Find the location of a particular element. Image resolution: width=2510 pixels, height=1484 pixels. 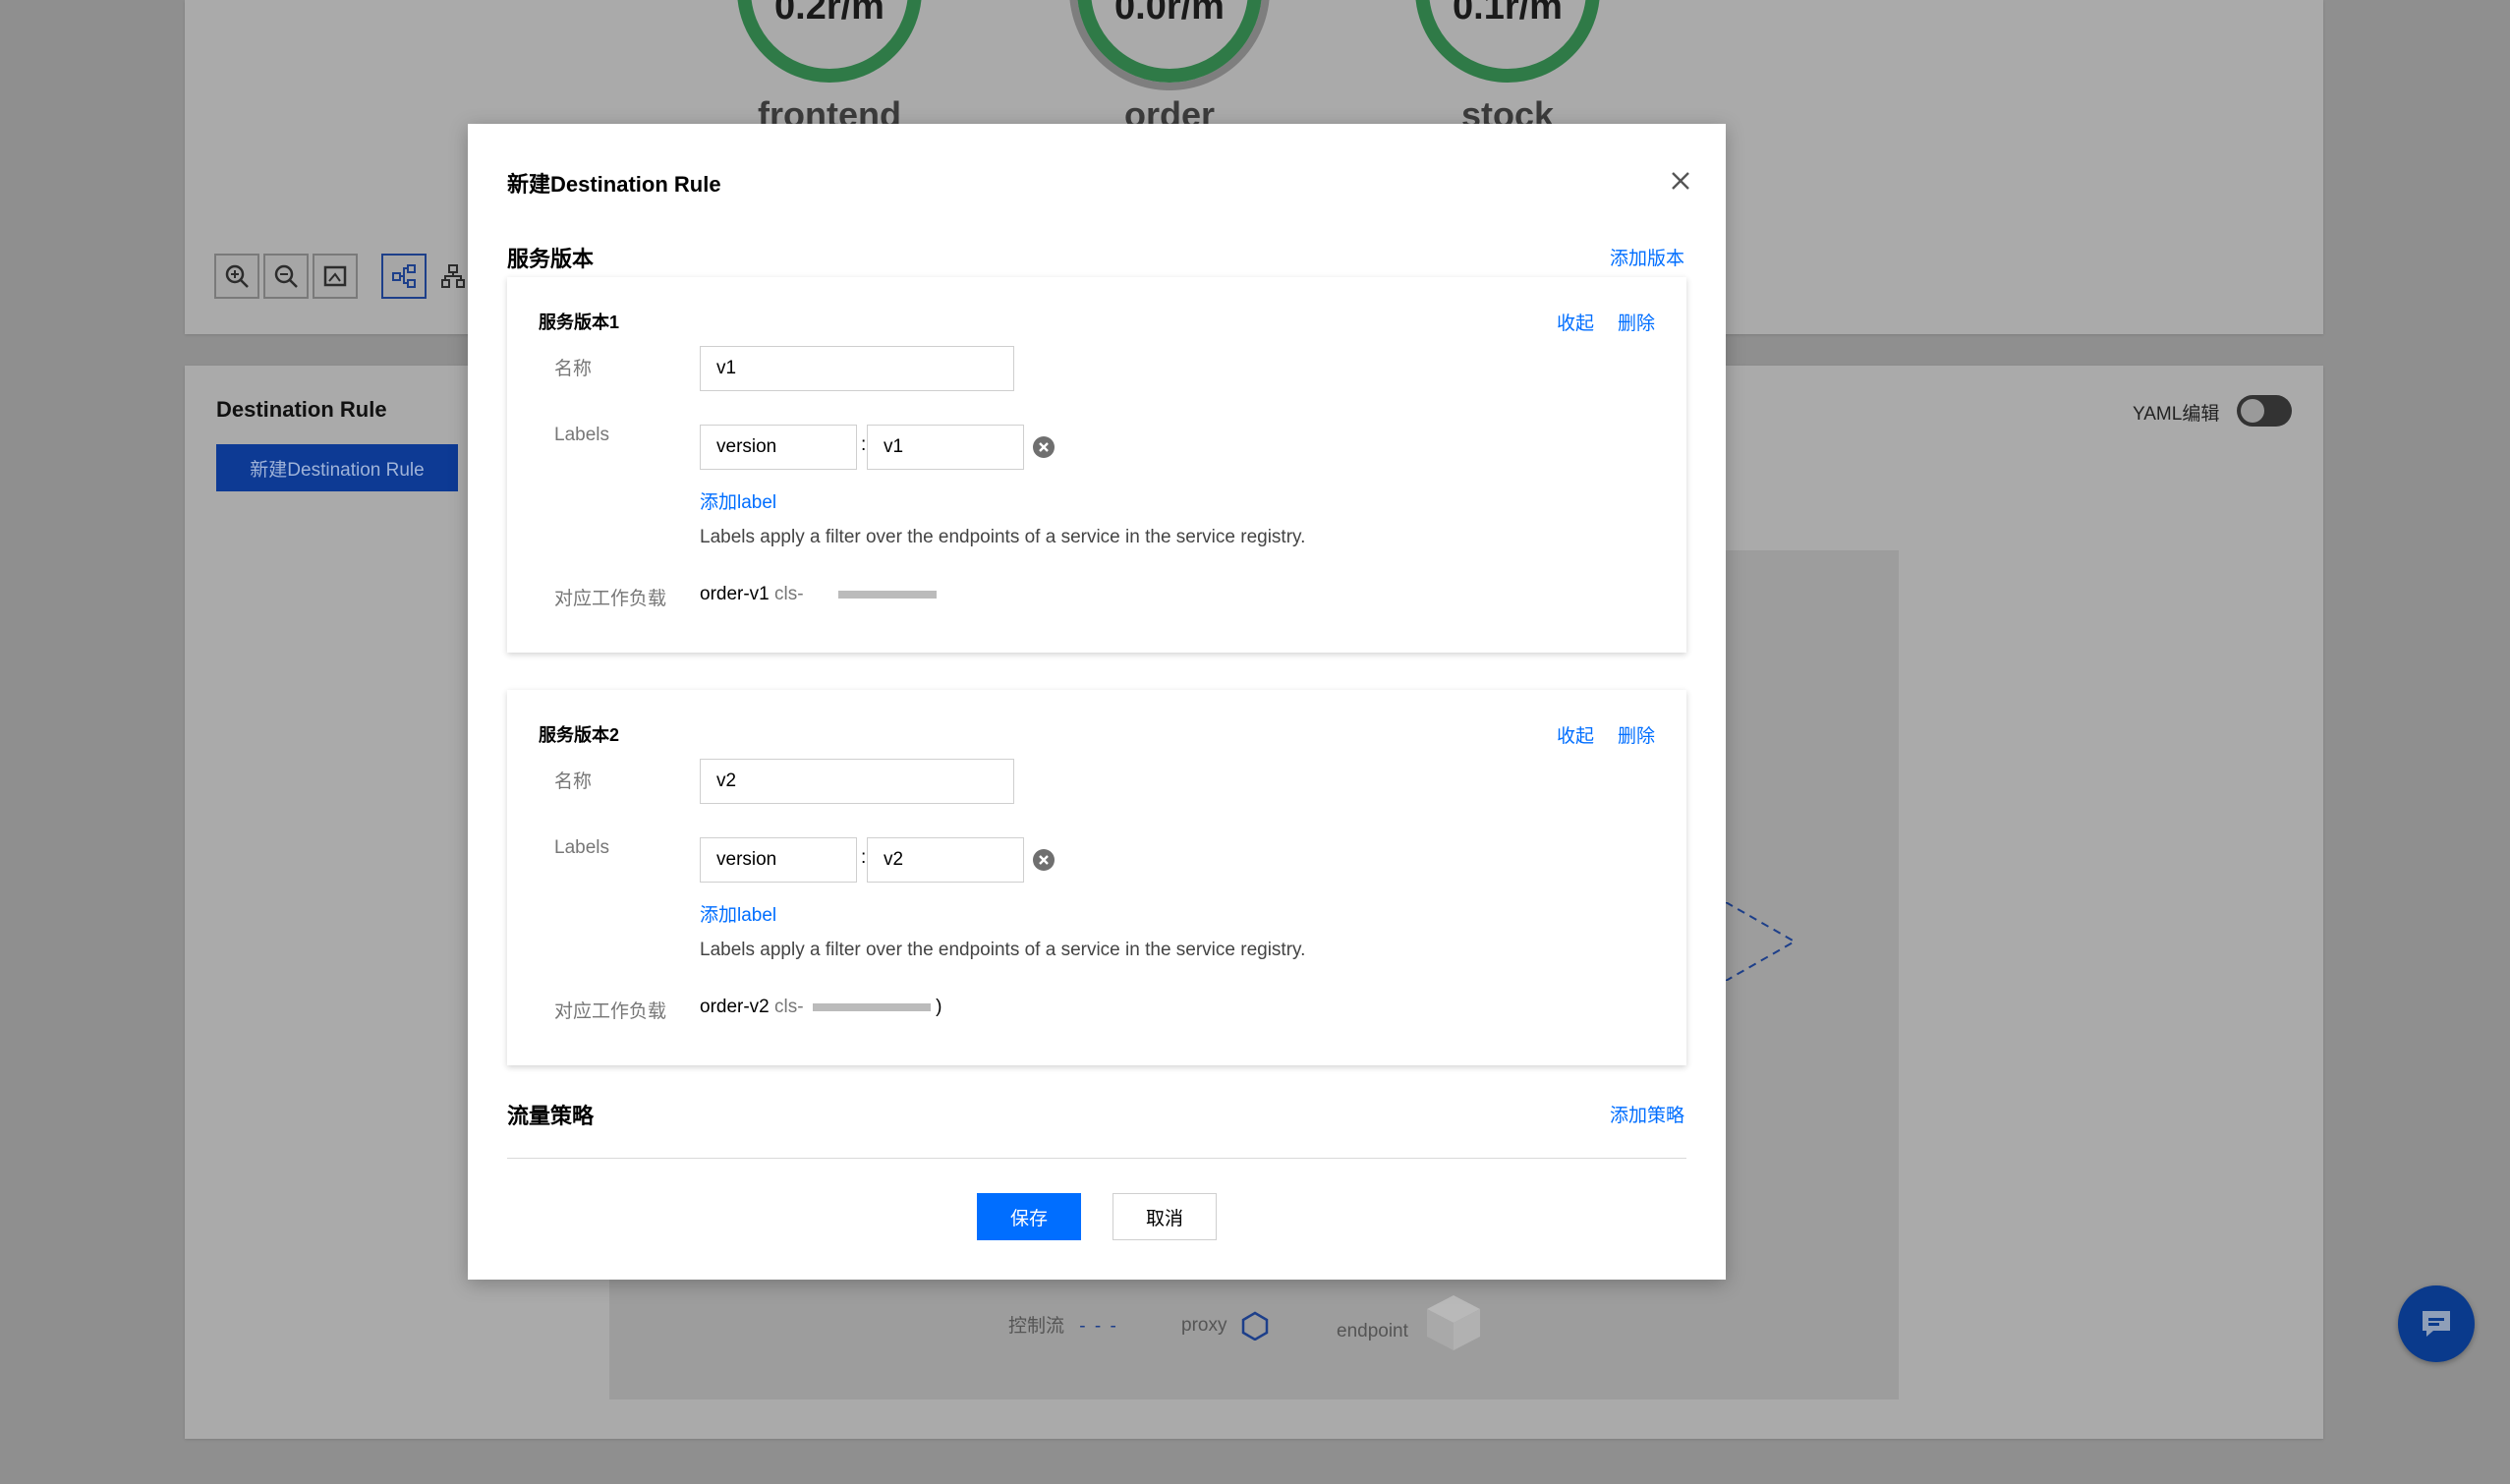

zoom-out-button is located at coordinates (286, 276).